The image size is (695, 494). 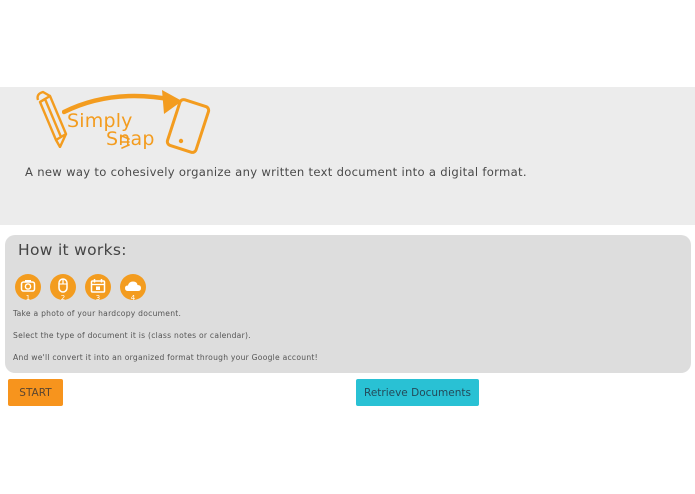 I want to click on step-3-calendar-icon: 3, so click(x=98, y=288).